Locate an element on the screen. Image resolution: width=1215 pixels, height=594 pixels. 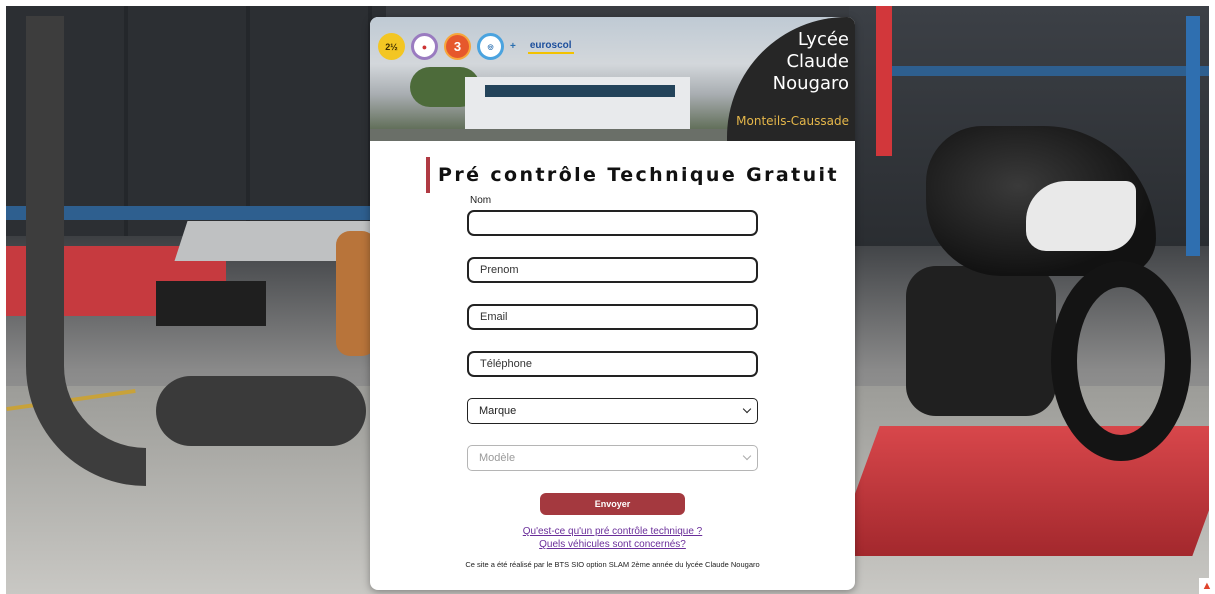
email-input is located at coordinates (612, 317).